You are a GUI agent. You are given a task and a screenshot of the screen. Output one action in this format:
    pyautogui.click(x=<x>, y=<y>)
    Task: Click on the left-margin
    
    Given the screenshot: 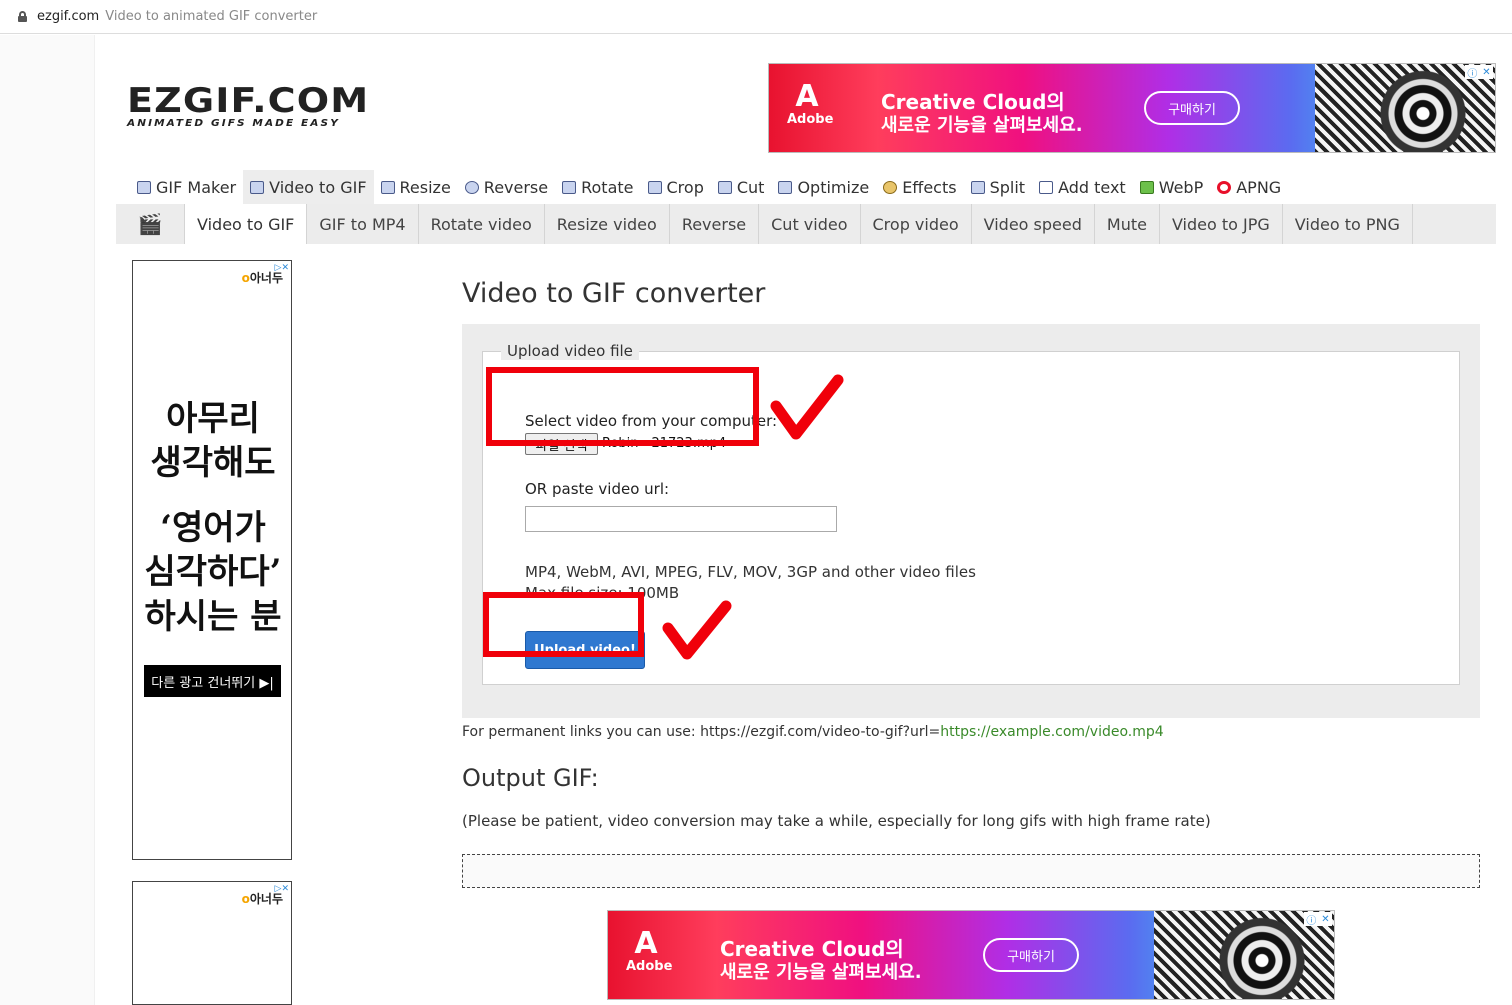 What is the action you would take?
    pyautogui.click(x=47, y=520)
    